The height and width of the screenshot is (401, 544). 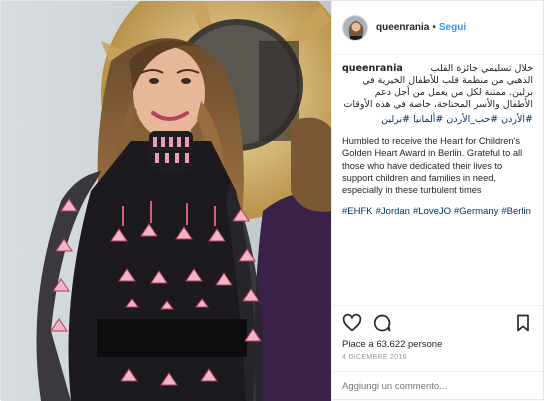 I want to click on caption-hashtags: #EHFK #Jordan #LoveJO #Germany #Berlin, so click(x=437, y=211).